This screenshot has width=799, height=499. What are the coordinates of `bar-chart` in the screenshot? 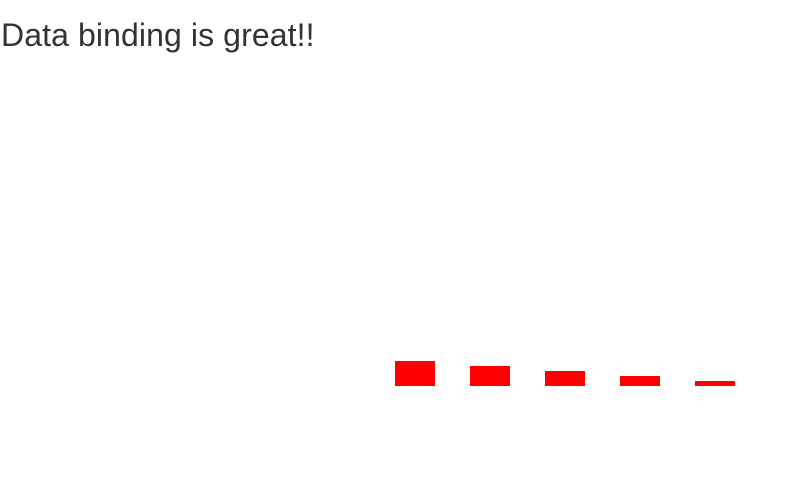 It's located at (565, 373).